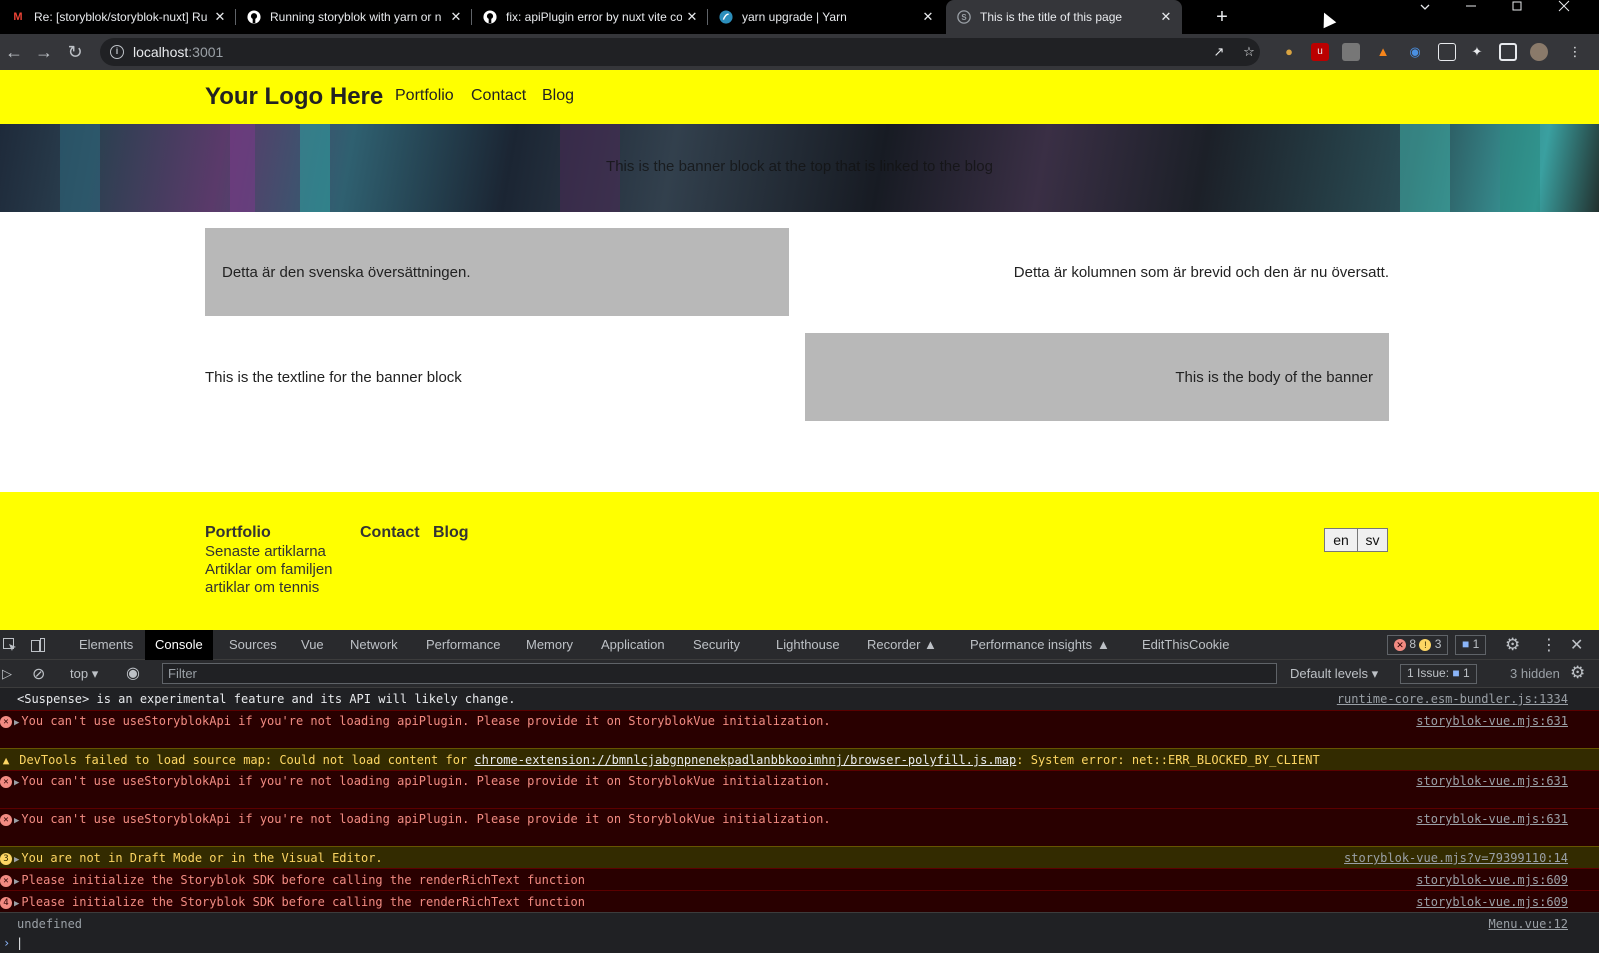 Image resolution: width=1599 pixels, height=953 pixels. What do you see at coordinates (1456, 673) in the screenshot?
I see `issue-message-icon: ■` at bounding box center [1456, 673].